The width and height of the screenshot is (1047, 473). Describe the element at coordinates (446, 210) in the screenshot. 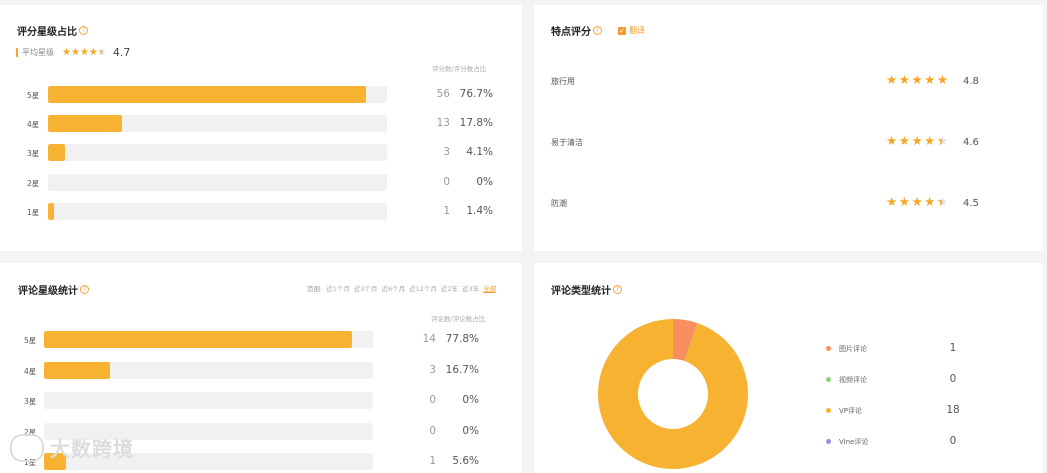

I see `rating-bar-count: 1` at that location.